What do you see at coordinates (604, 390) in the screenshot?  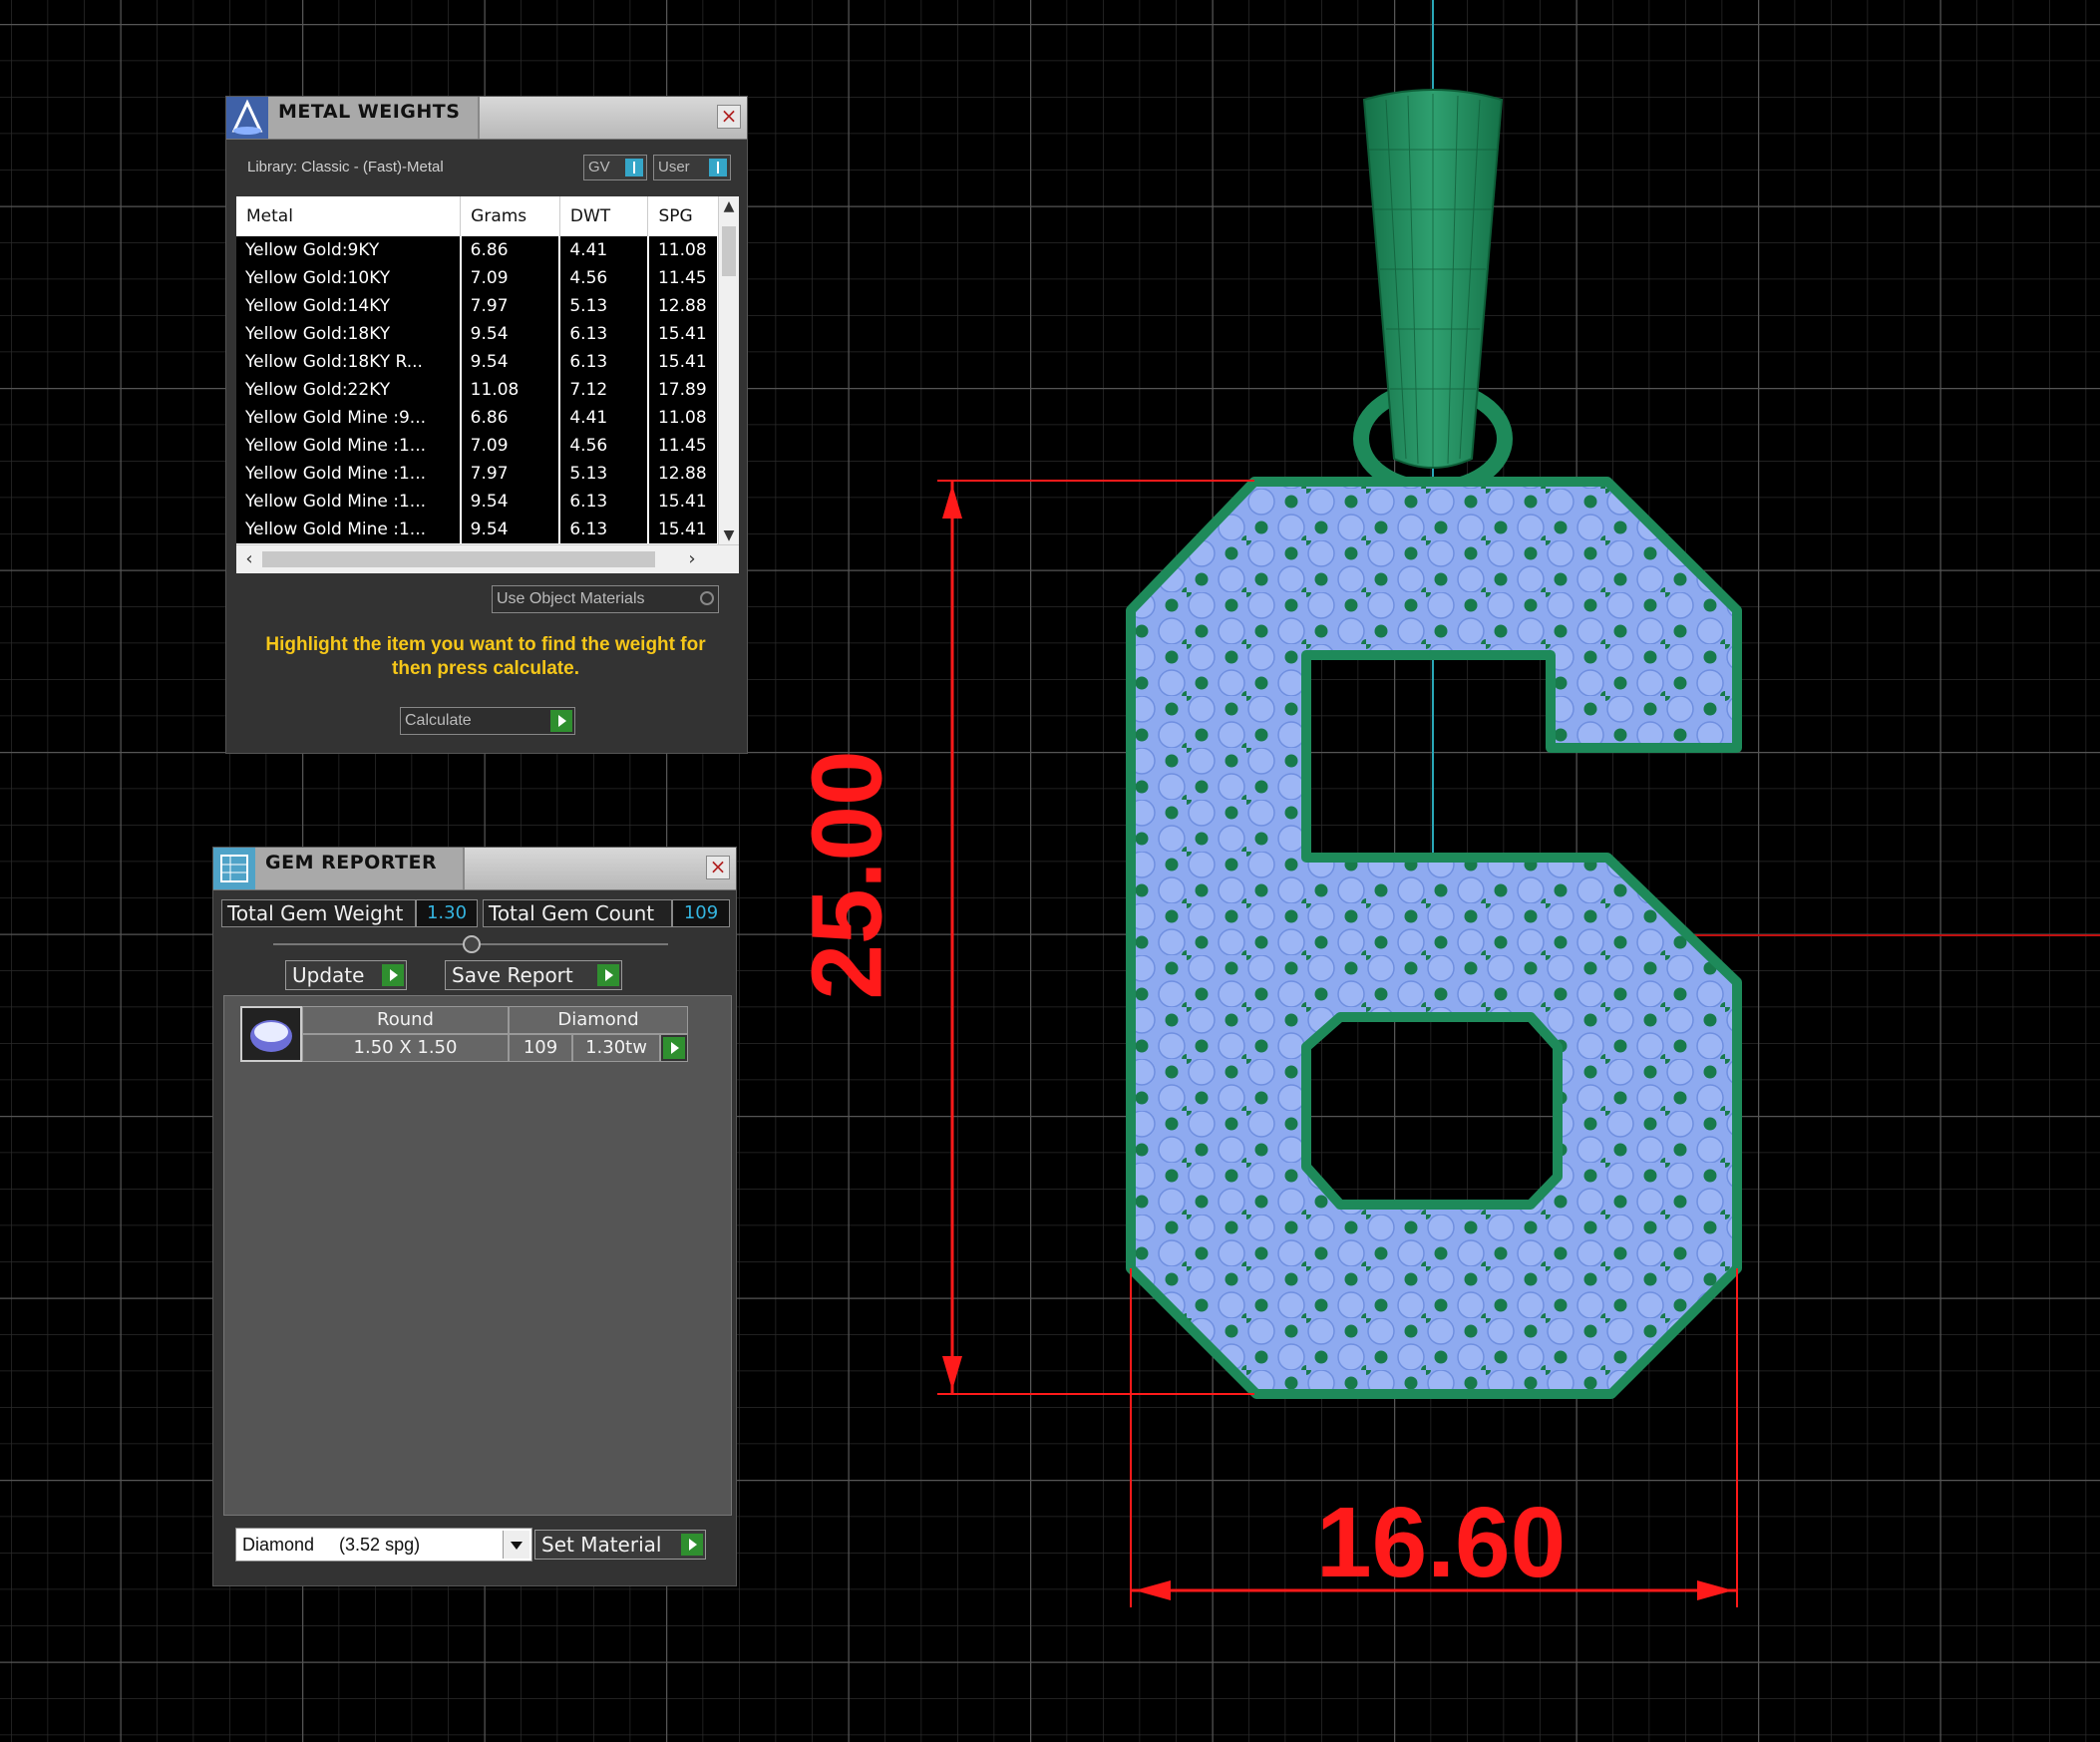 I see `dwt-value: 7.12` at bounding box center [604, 390].